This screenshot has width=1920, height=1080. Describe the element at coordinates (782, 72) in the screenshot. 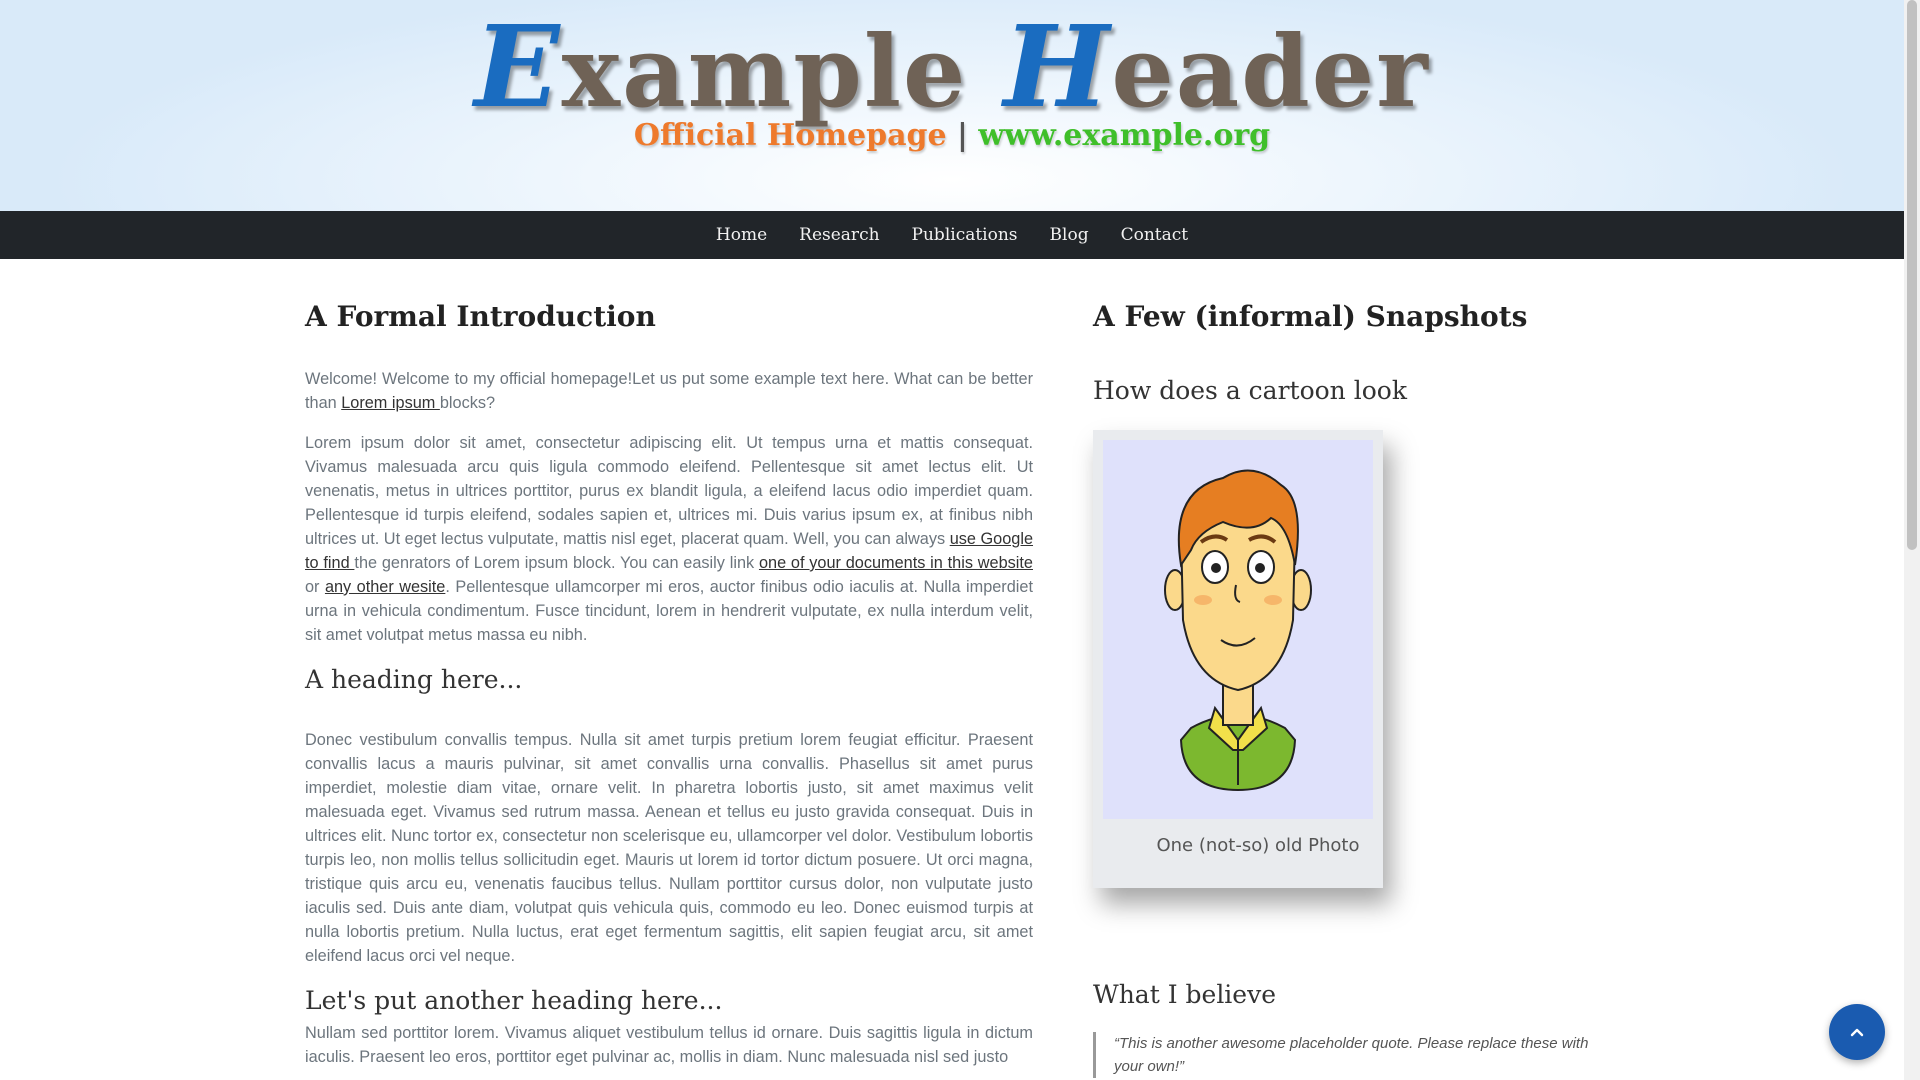

I see `site-title-part-1: xample` at that location.